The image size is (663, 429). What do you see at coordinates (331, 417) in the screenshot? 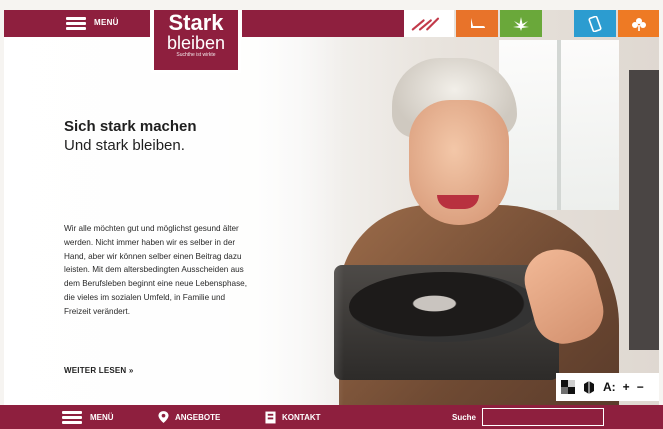
I see `bottom-bar: MENÜ ANGEBOTE KONTAKT Suche` at bounding box center [331, 417].